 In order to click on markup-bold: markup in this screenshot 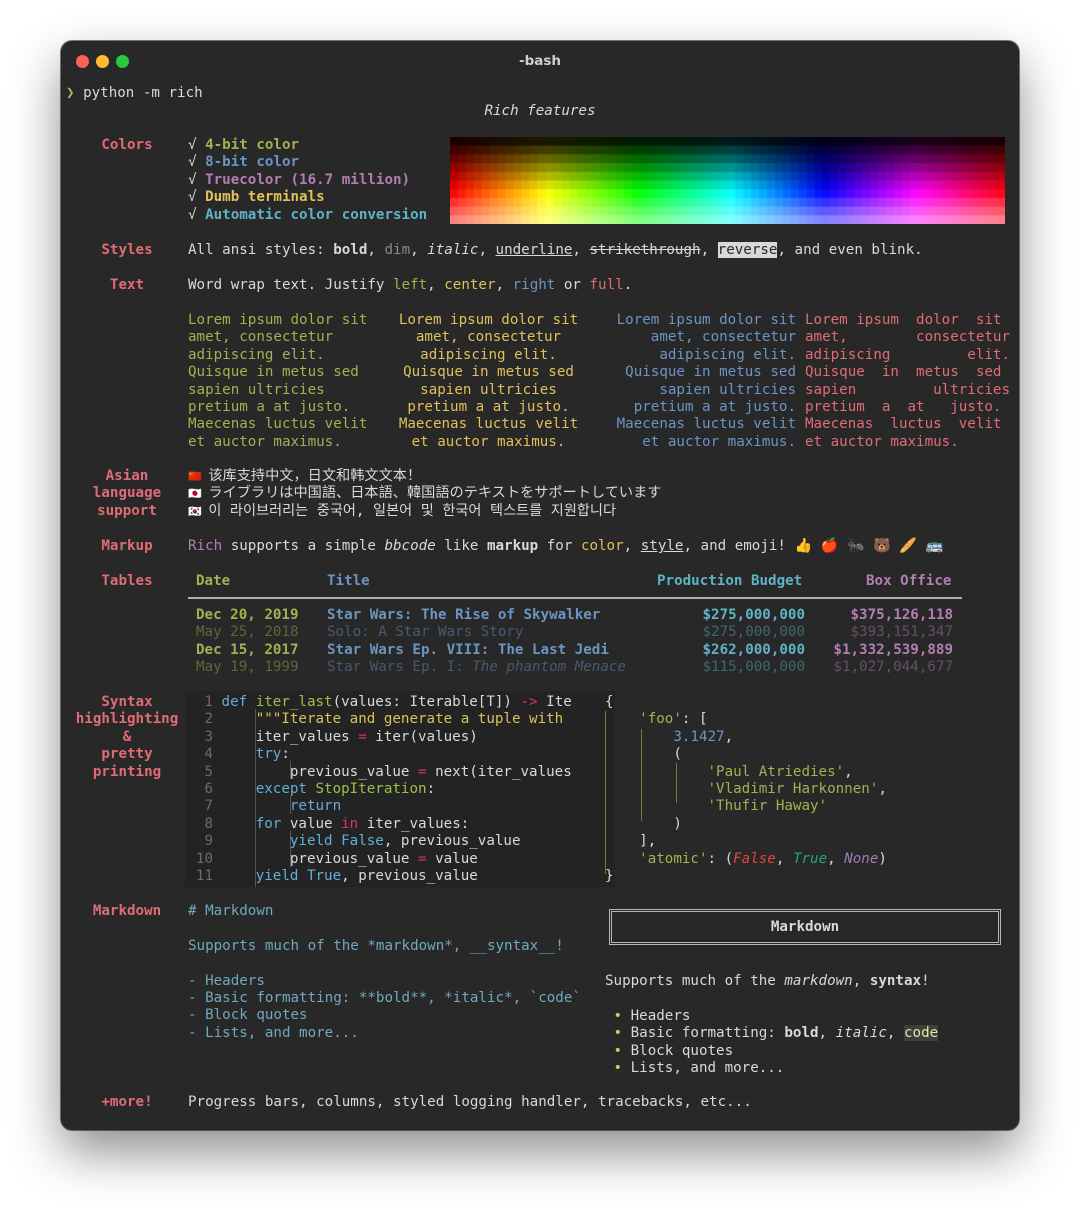, I will do `click(512, 546)`.